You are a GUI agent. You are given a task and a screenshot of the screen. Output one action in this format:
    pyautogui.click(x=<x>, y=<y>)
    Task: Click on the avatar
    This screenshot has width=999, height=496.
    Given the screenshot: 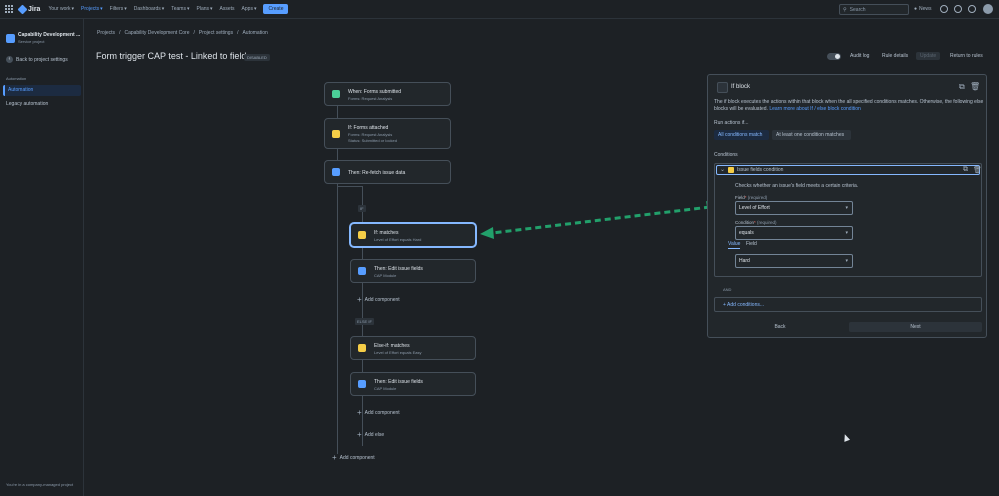 What is the action you would take?
    pyautogui.click(x=988, y=9)
    